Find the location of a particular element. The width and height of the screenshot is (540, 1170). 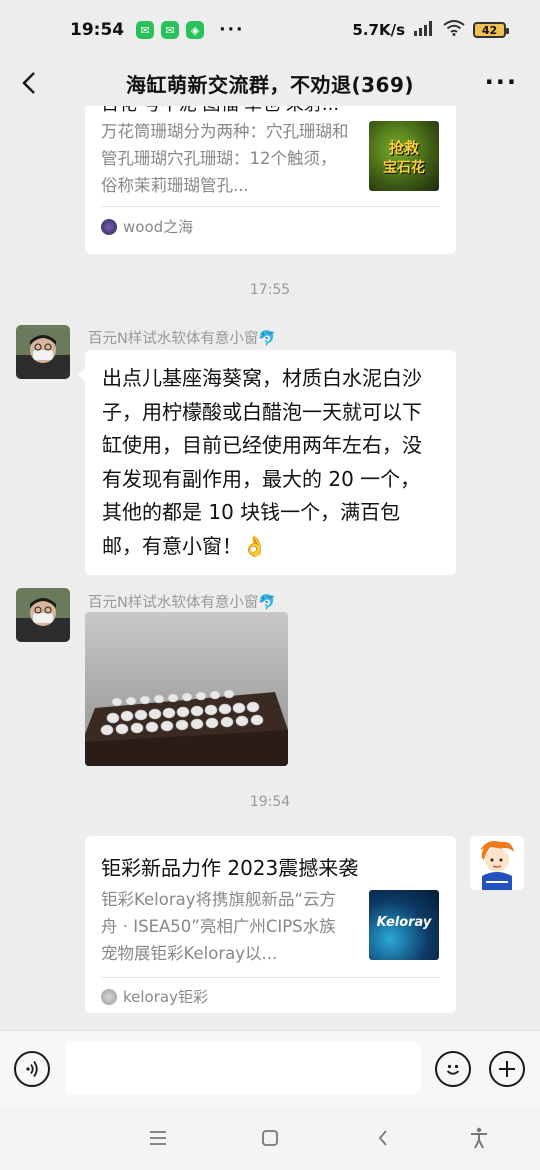

home-button is located at coordinates (270, 1138).